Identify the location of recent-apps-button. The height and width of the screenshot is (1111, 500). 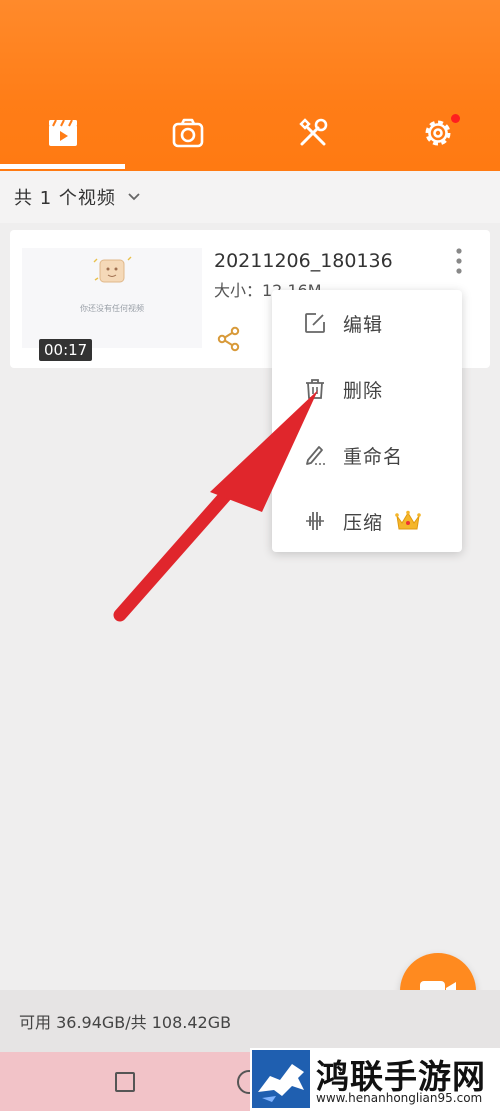
(125, 1082).